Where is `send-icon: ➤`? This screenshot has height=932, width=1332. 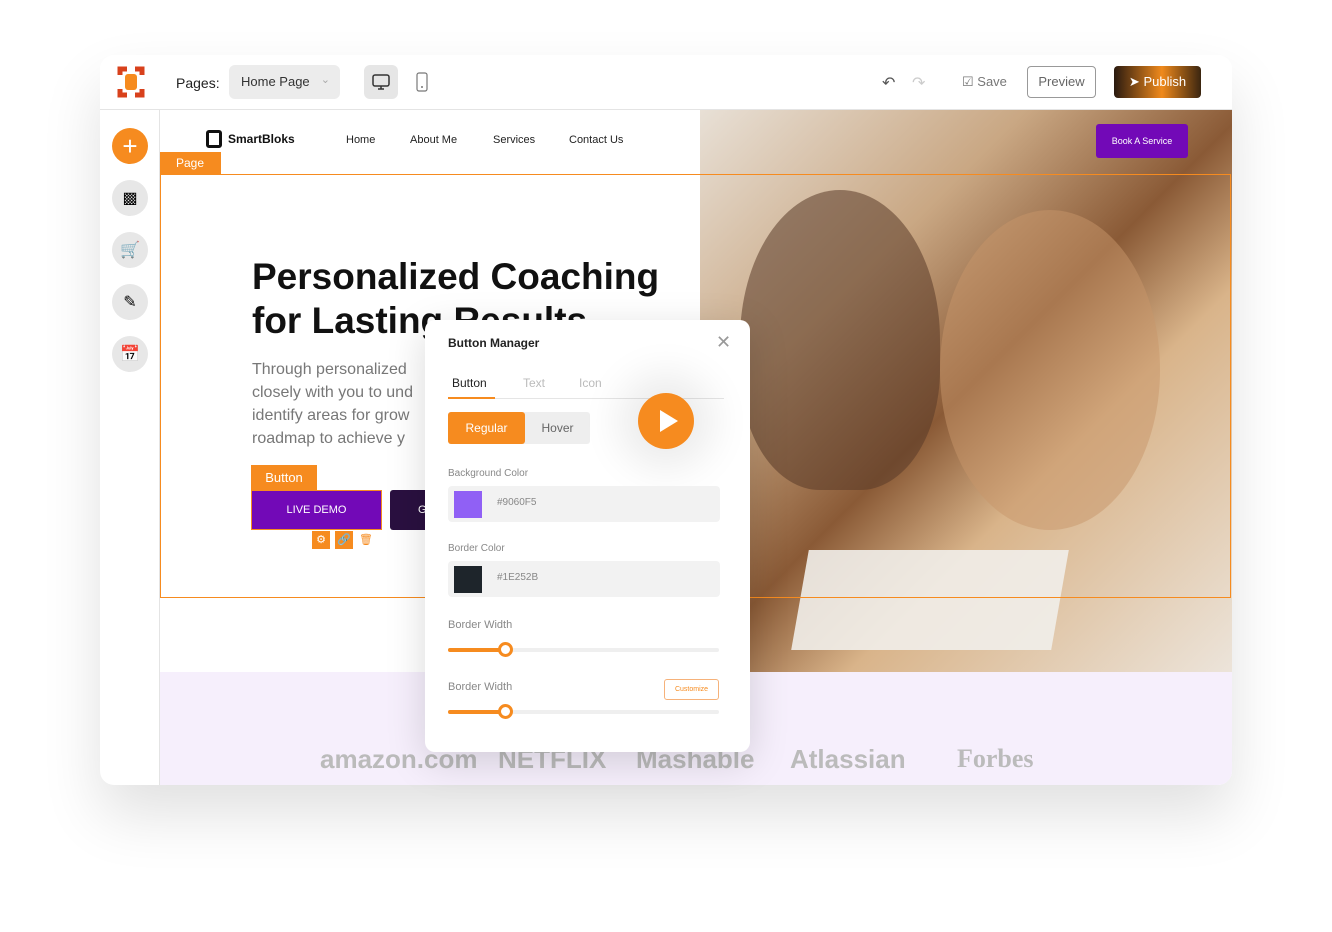 send-icon: ➤ is located at coordinates (1134, 81).